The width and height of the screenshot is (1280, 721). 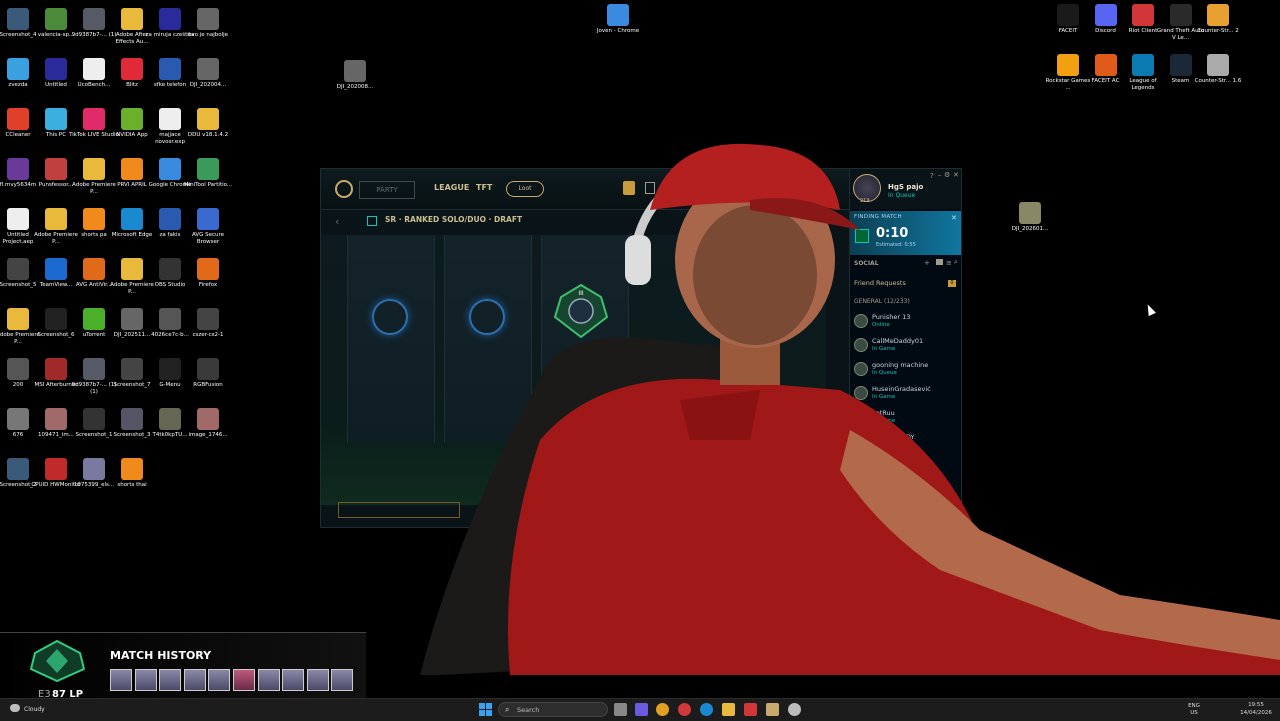 What do you see at coordinates (750, 709) in the screenshot?
I see `riot-client-taskbar-icon` at bounding box center [750, 709].